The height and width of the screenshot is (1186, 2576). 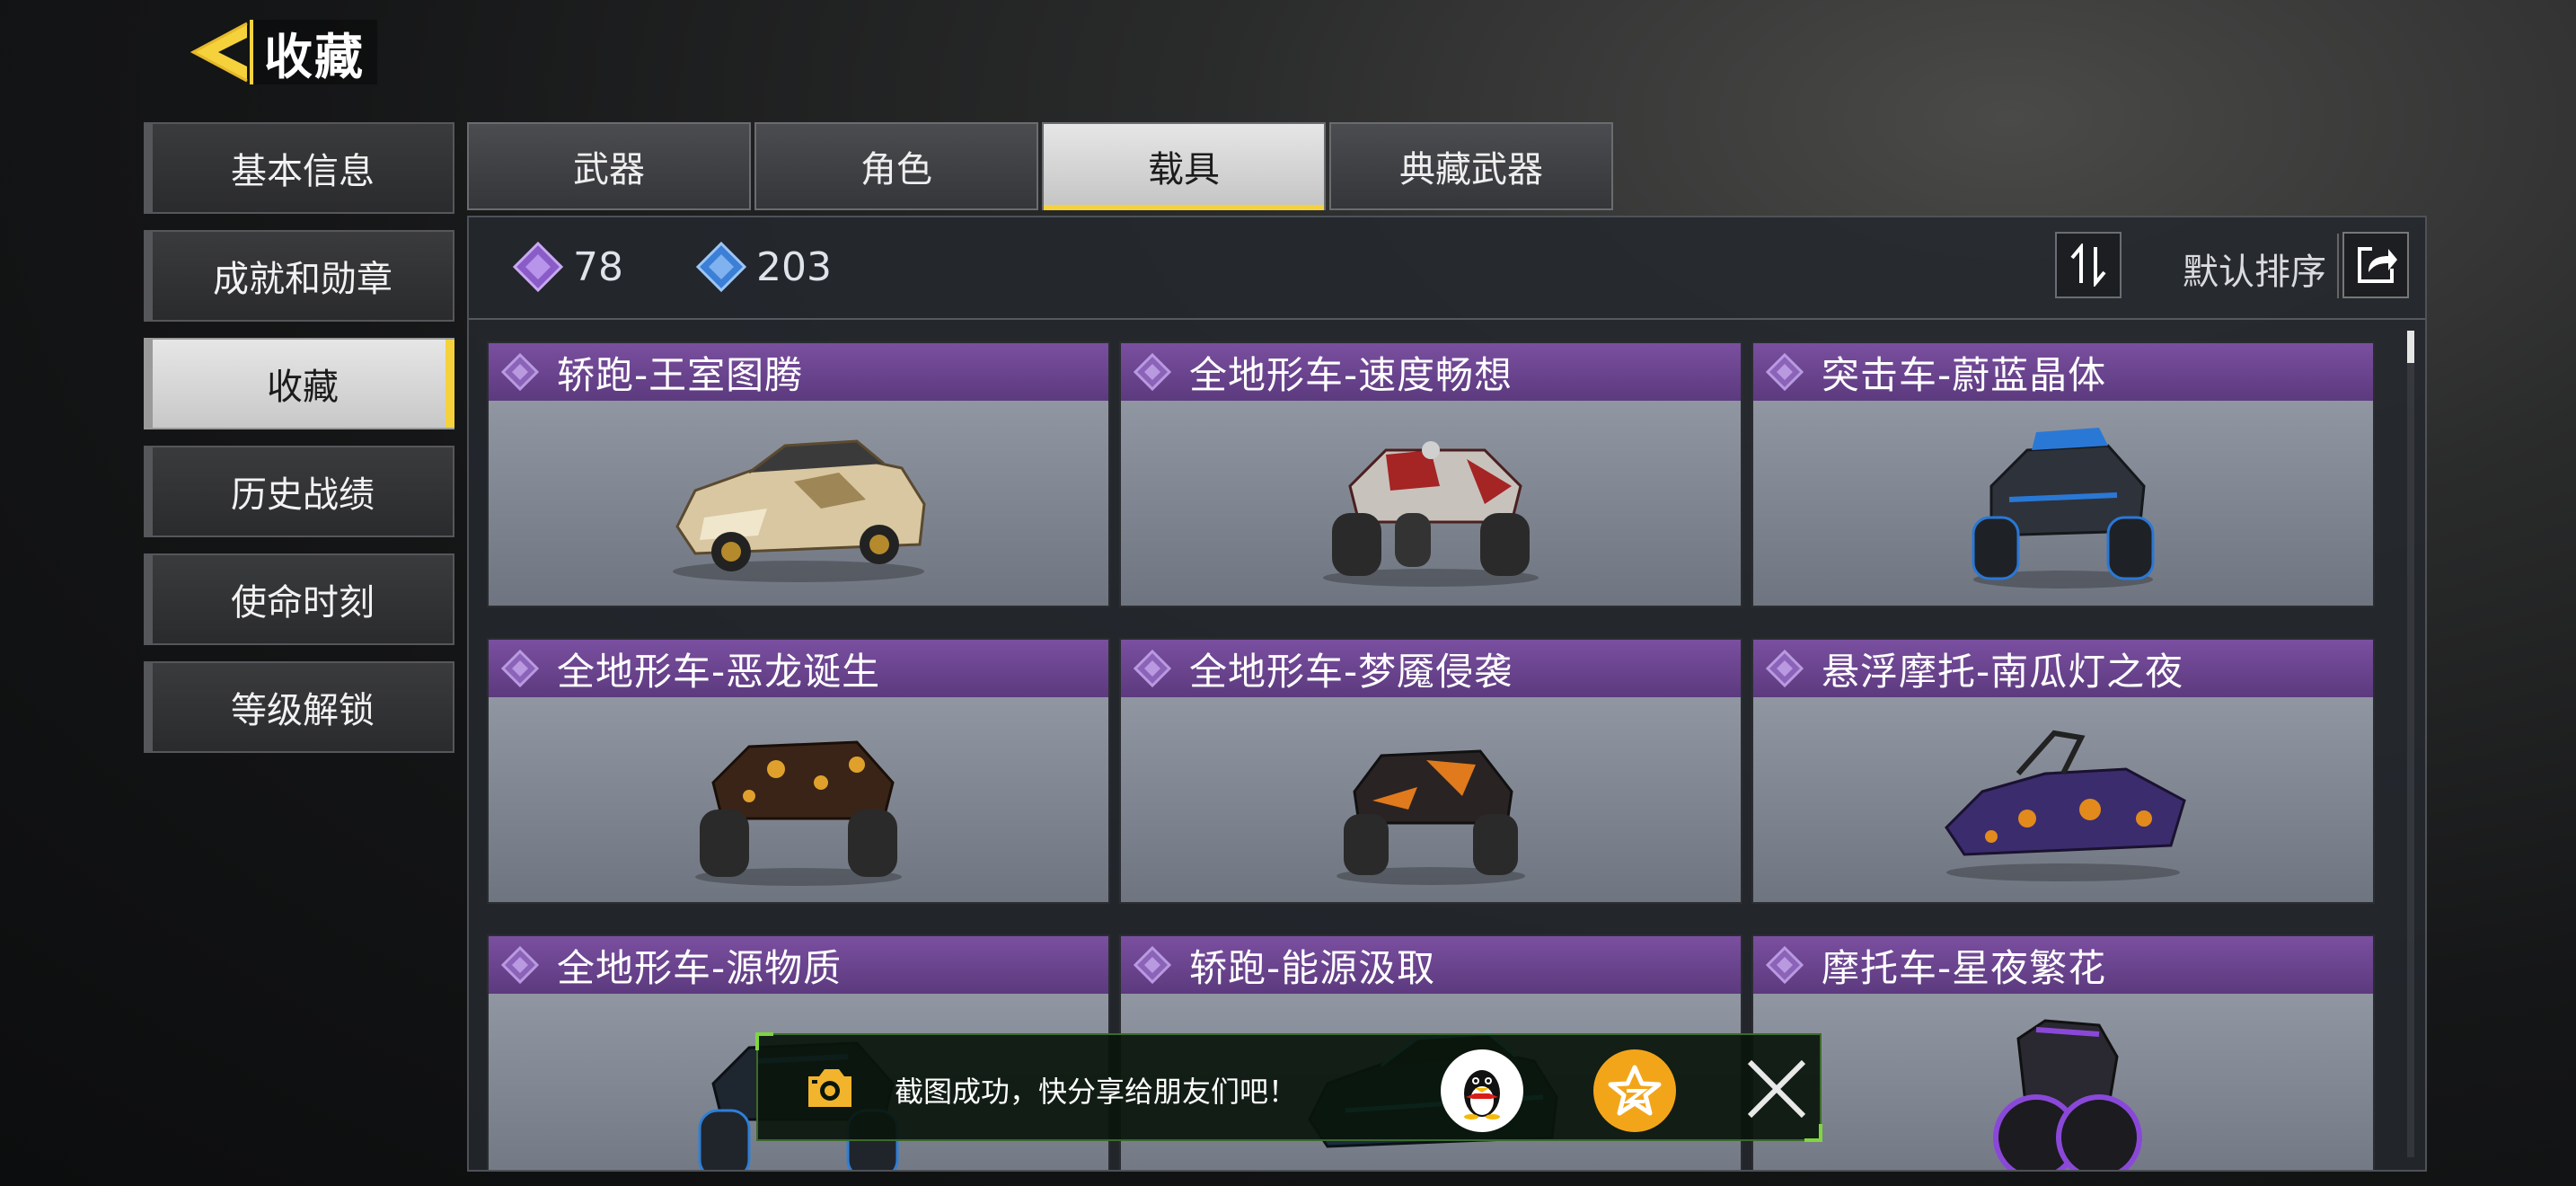 I want to click on card-title-bar: 突击车-蔚蓝晶体, so click(x=2063, y=372).